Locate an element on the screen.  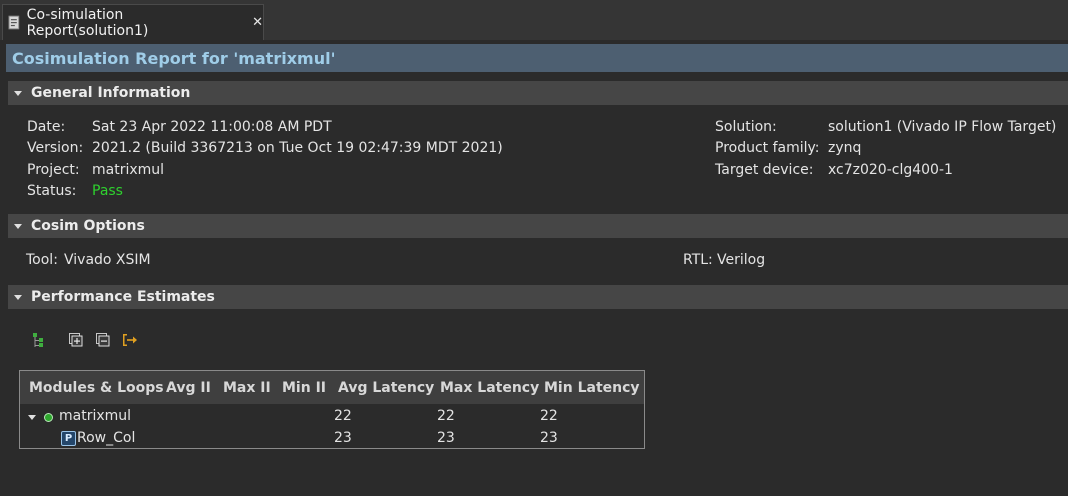
cell-min-latency: 23 is located at coordinates (549, 438).